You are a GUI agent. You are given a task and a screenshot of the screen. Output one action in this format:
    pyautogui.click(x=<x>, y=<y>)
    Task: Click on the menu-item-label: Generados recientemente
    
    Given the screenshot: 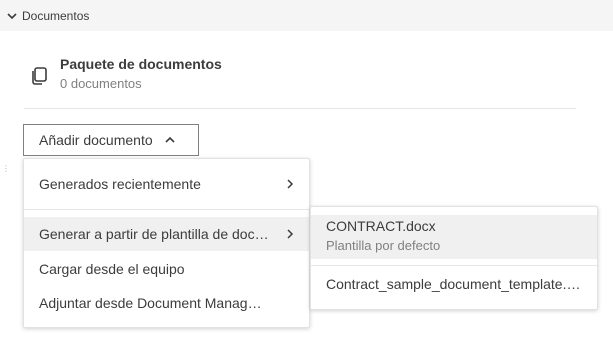 What is the action you would take?
    pyautogui.click(x=120, y=184)
    